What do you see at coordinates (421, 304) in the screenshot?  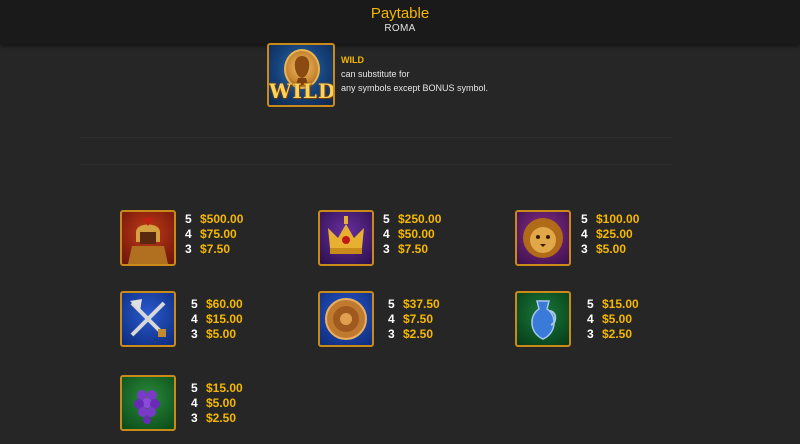 I see `payout-amount: $37.50` at bounding box center [421, 304].